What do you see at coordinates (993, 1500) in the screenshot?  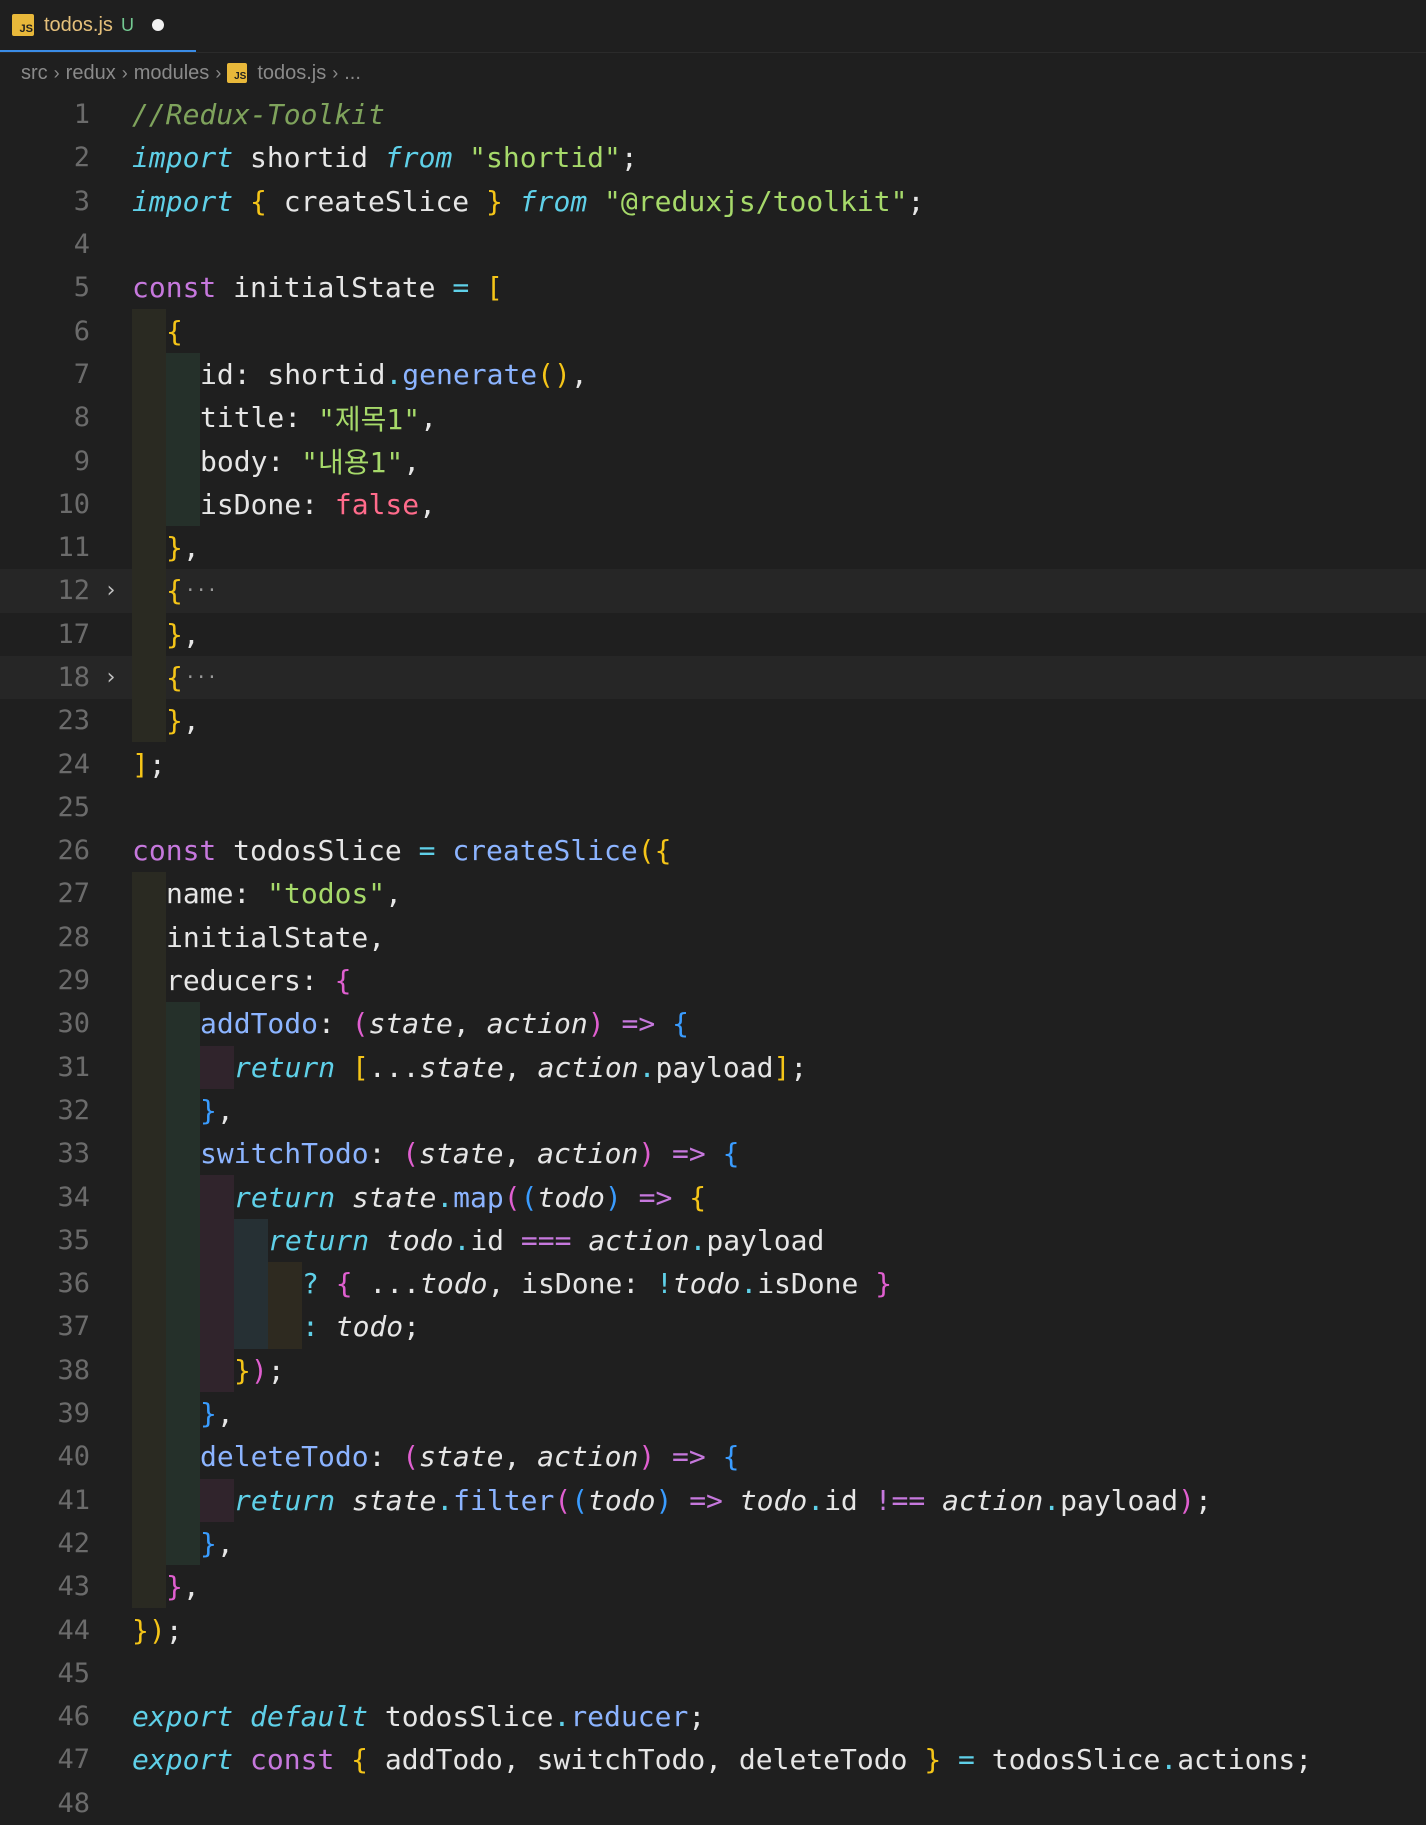 I see `code-token: action` at bounding box center [993, 1500].